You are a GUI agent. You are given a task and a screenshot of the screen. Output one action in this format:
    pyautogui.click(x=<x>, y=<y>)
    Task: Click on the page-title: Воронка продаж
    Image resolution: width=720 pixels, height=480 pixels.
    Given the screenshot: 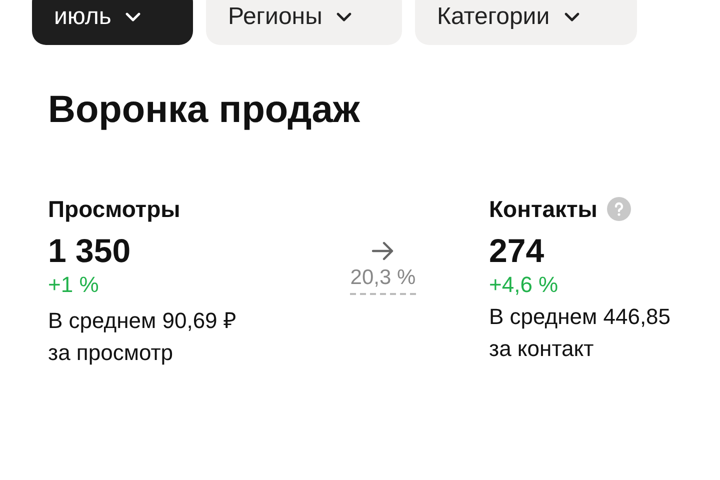 What is the action you would take?
    pyautogui.click(x=204, y=110)
    